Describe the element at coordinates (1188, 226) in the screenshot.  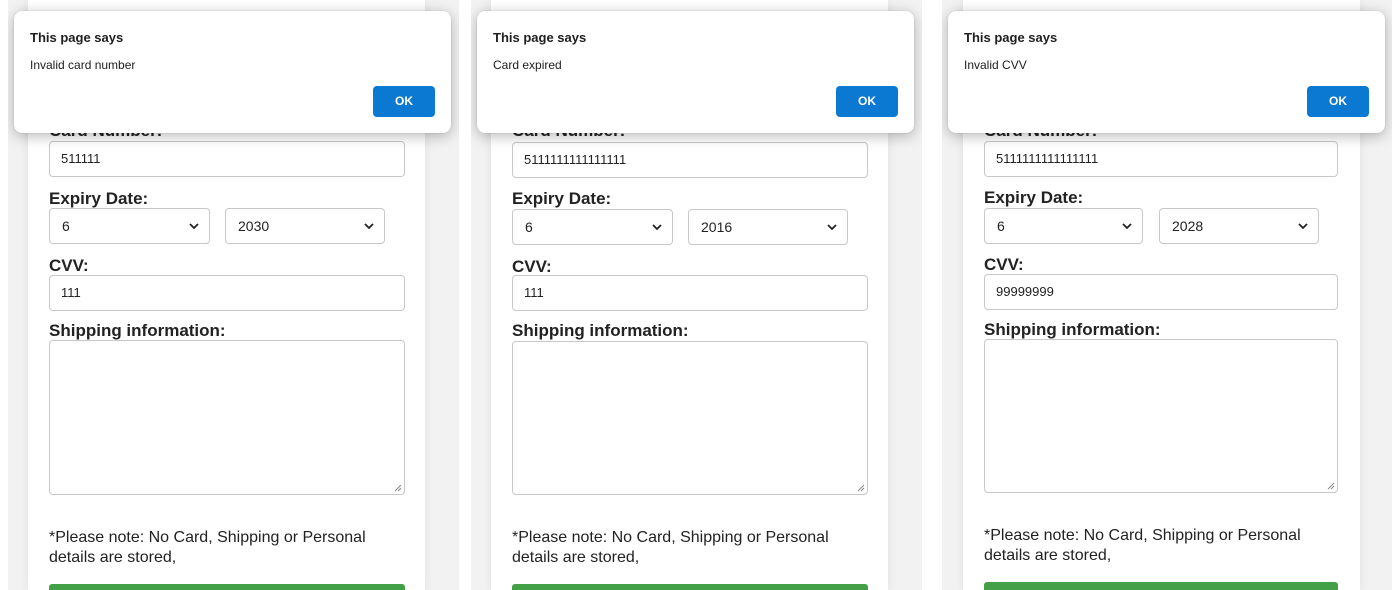
I see `expiry-year-value: 2028` at that location.